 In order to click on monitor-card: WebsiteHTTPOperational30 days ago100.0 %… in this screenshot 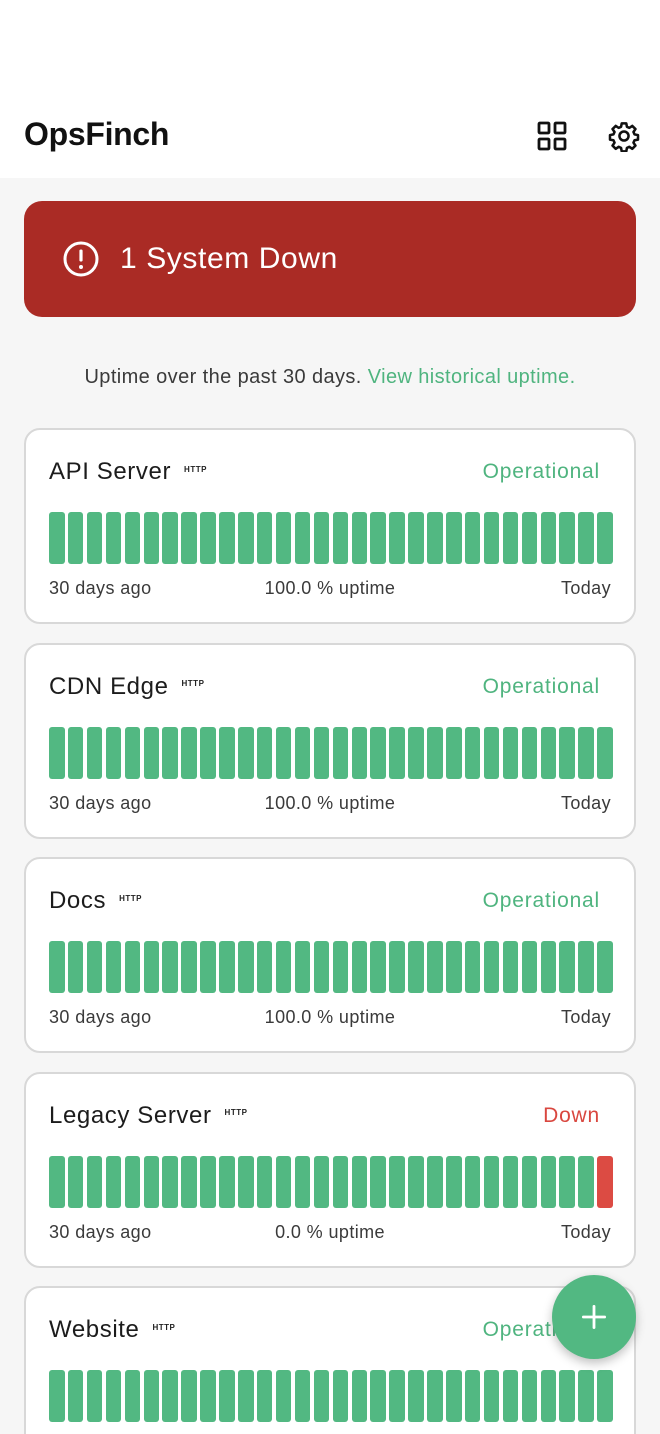, I will do `click(330, 1360)`.